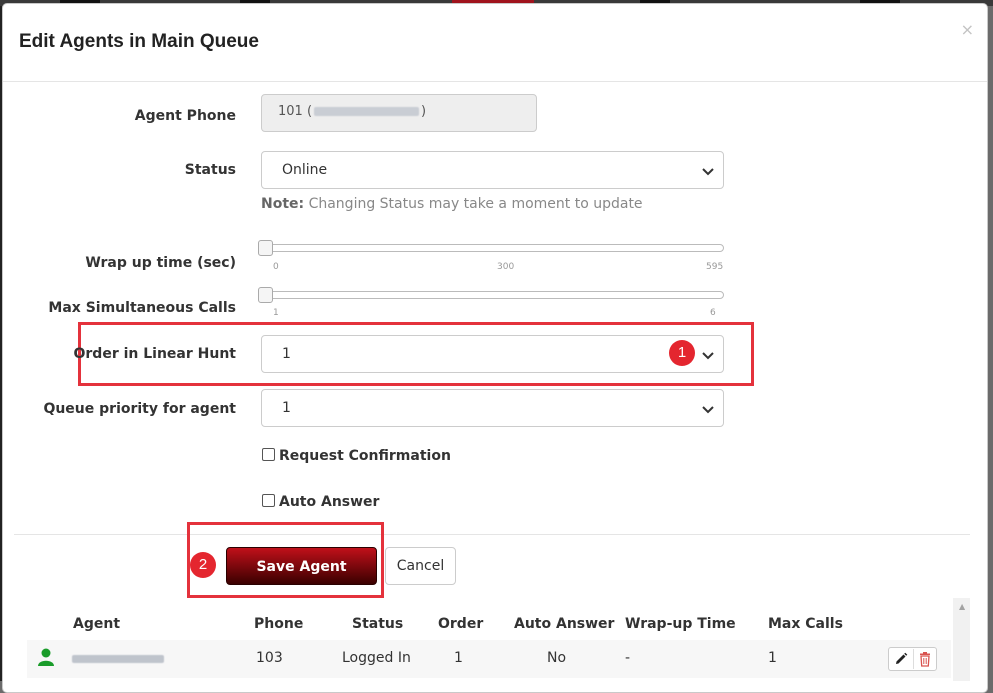 This screenshot has height=693, width=993. What do you see at coordinates (286, 408) in the screenshot?
I see `priority-selected-value: 1` at bounding box center [286, 408].